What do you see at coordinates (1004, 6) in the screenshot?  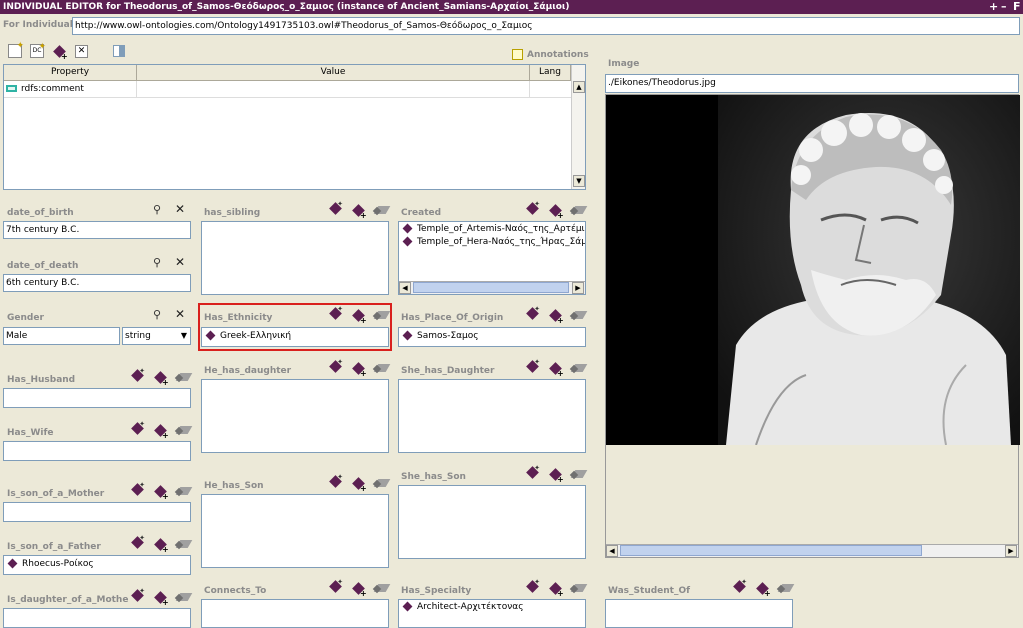 I see `window-minimize-button: –` at bounding box center [1004, 6].